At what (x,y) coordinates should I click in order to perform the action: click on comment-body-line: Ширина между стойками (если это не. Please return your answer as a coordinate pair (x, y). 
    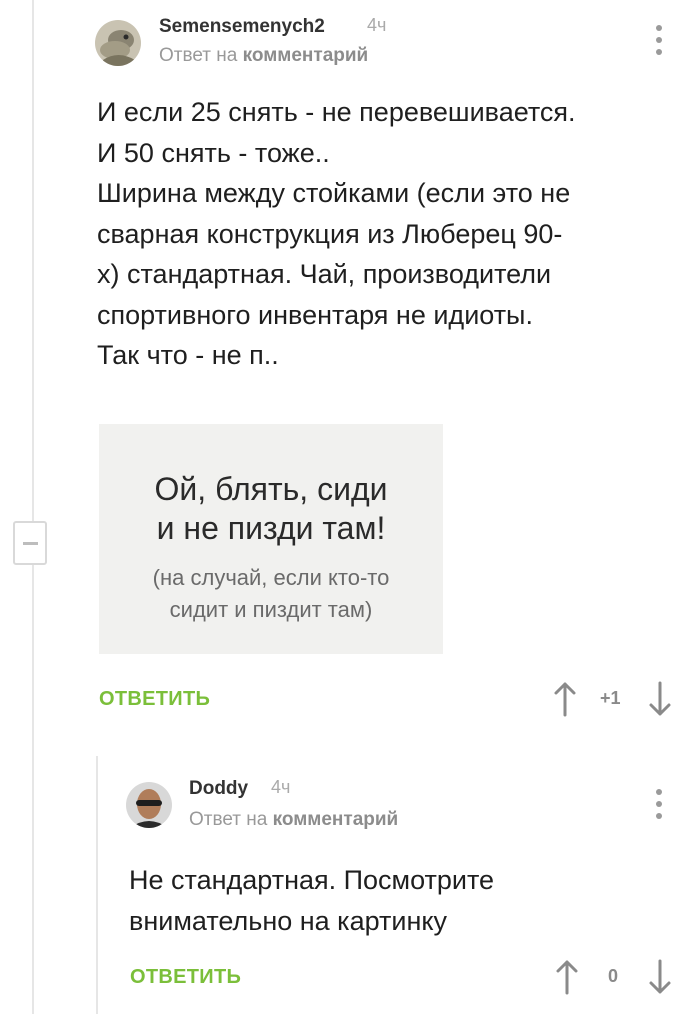
    Looking at the image, I should click on (334, 193).